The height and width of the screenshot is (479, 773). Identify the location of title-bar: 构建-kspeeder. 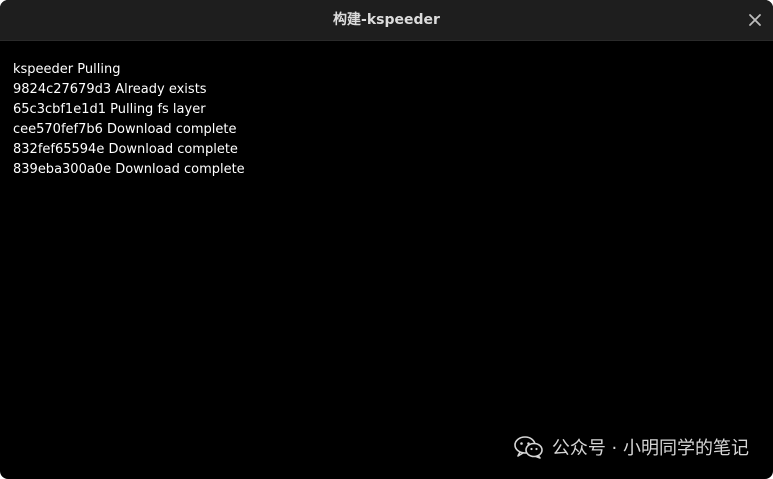
(386, 20).